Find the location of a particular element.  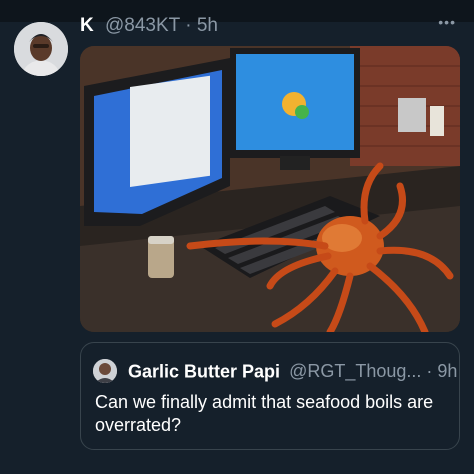

more-horizontal-icon: ••• is located at coordinates (447, 22).